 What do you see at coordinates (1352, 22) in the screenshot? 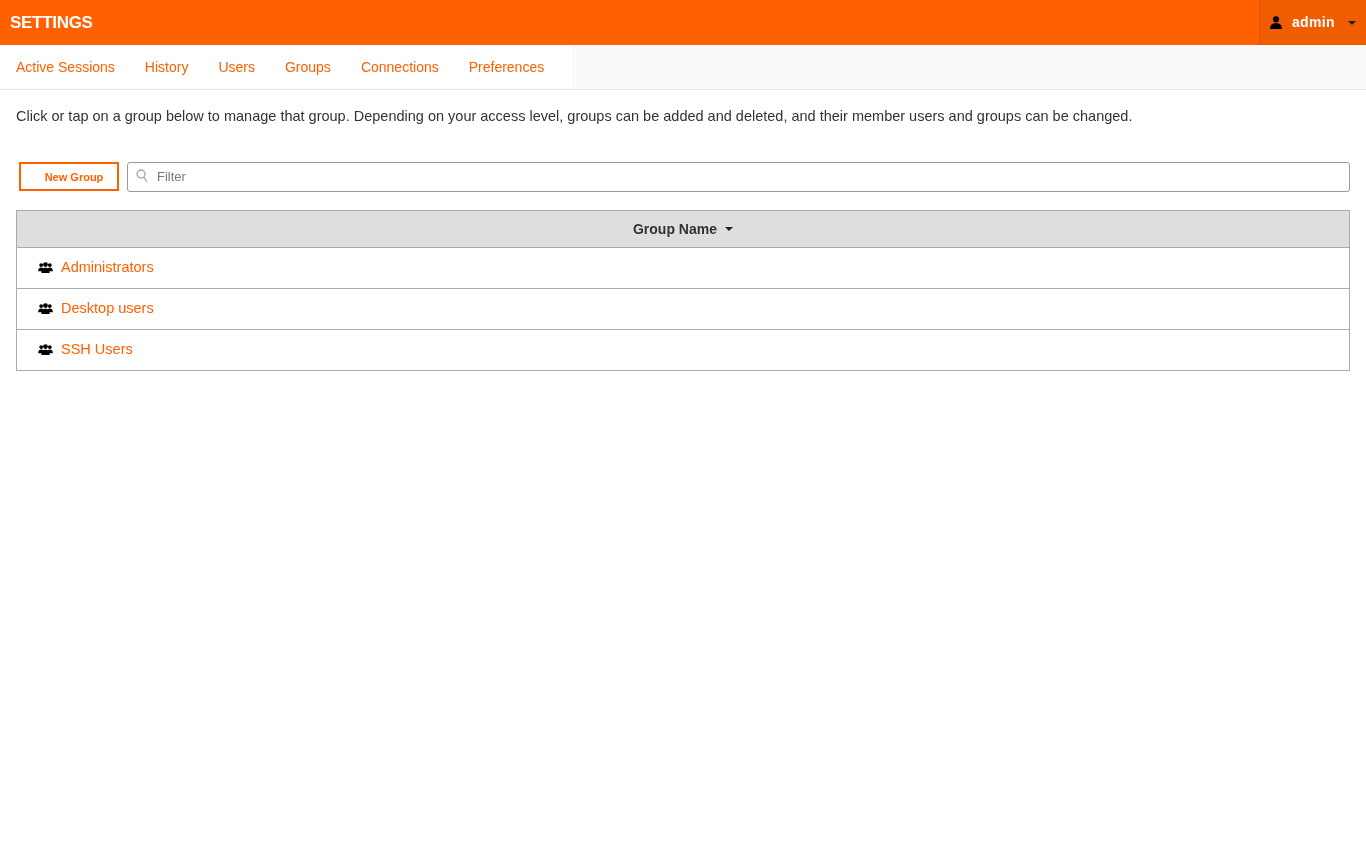
I see `caret-icon` at bounding box center [1352, 22].